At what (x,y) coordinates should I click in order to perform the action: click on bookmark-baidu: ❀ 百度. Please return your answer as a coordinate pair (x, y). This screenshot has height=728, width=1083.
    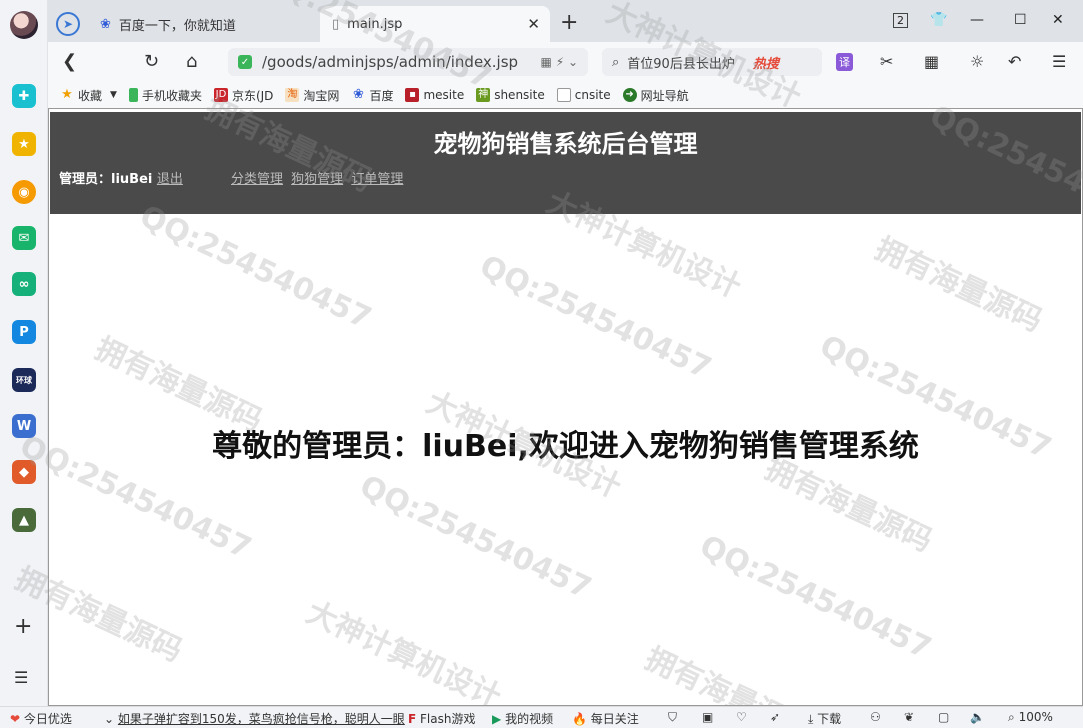
    Looking at the image, I should click on (372, 95).